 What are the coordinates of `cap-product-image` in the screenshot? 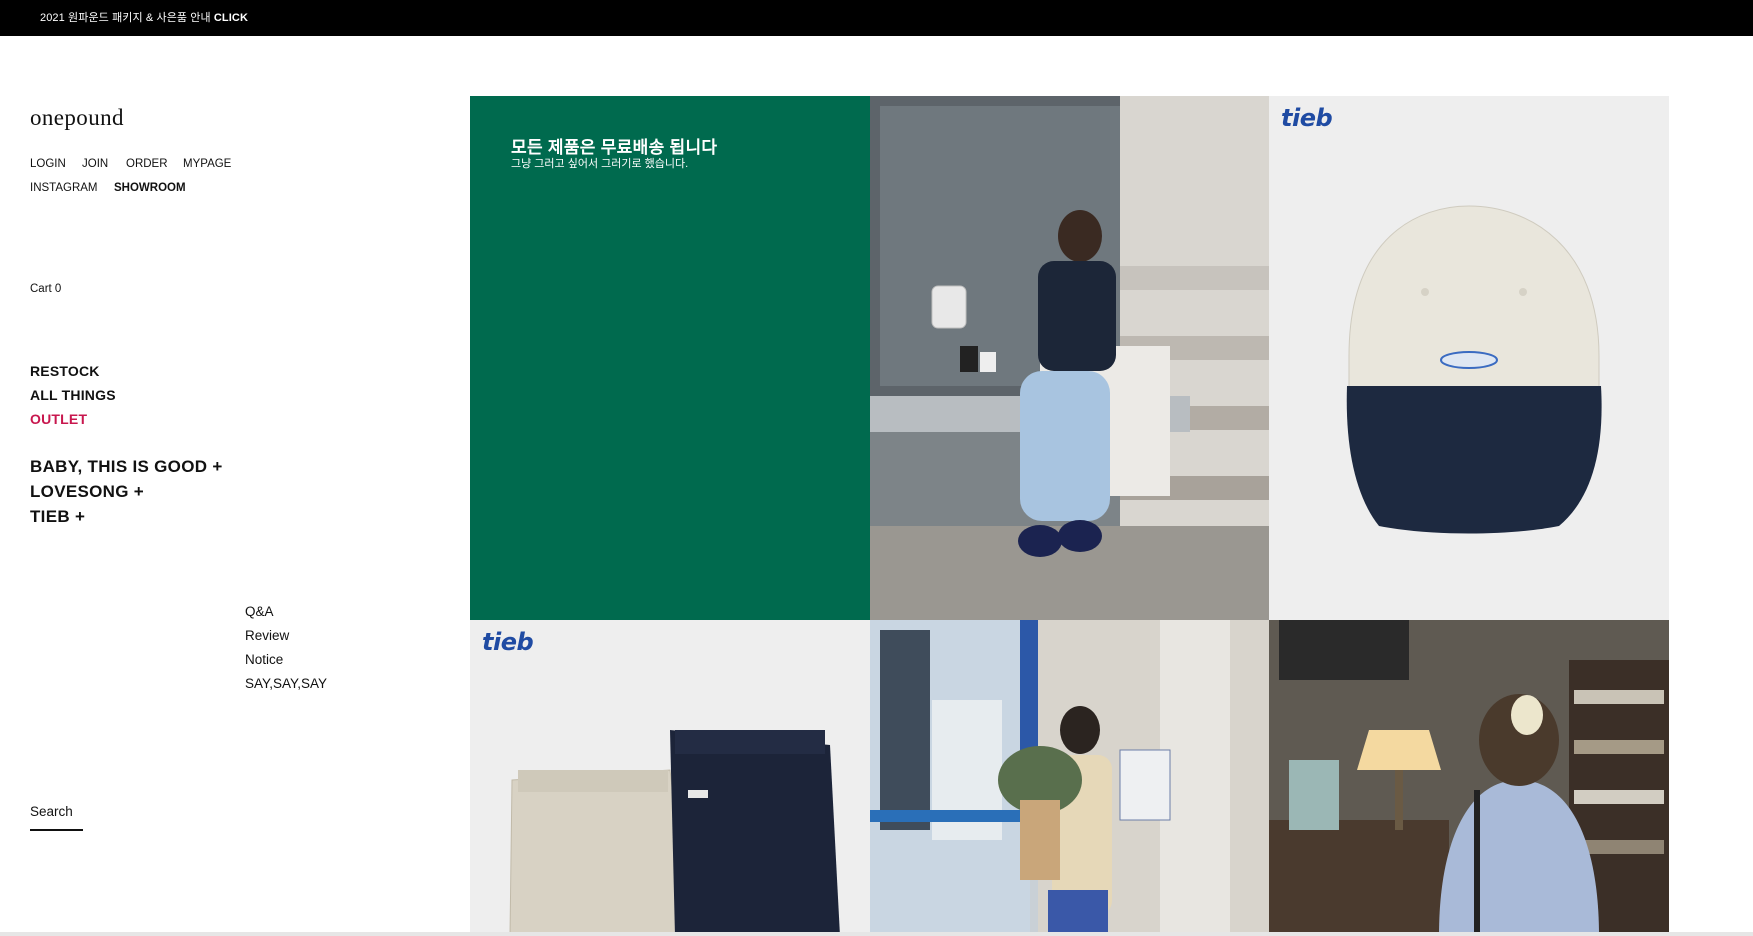 It's located at (1474, 369).